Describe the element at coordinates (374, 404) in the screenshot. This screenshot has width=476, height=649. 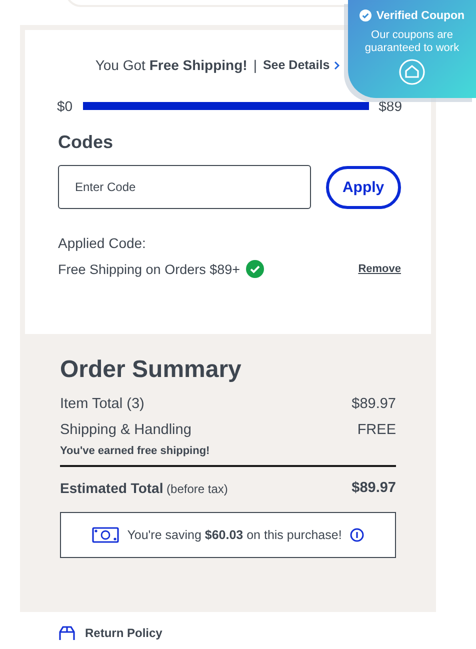
I see `summary-value: $89.97` at that location.